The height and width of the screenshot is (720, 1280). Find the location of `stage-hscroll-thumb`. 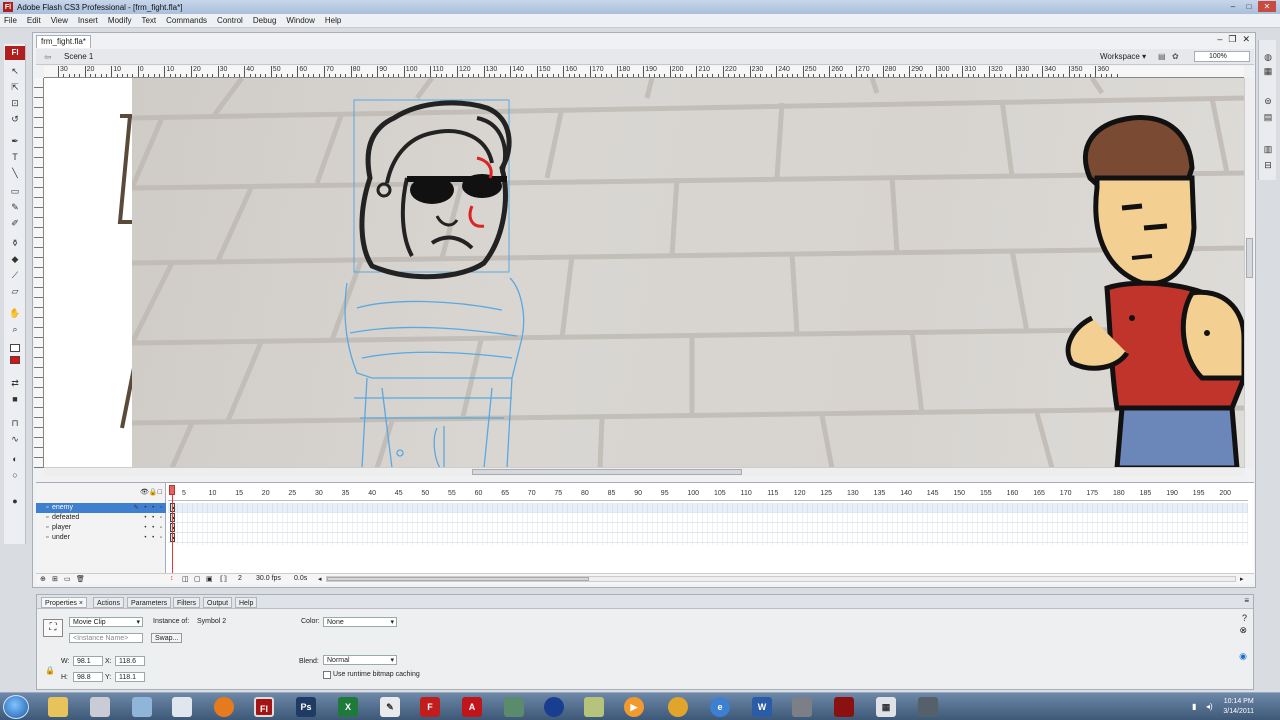

stage-hscroll-thumb is located at coordinates (607, 472).